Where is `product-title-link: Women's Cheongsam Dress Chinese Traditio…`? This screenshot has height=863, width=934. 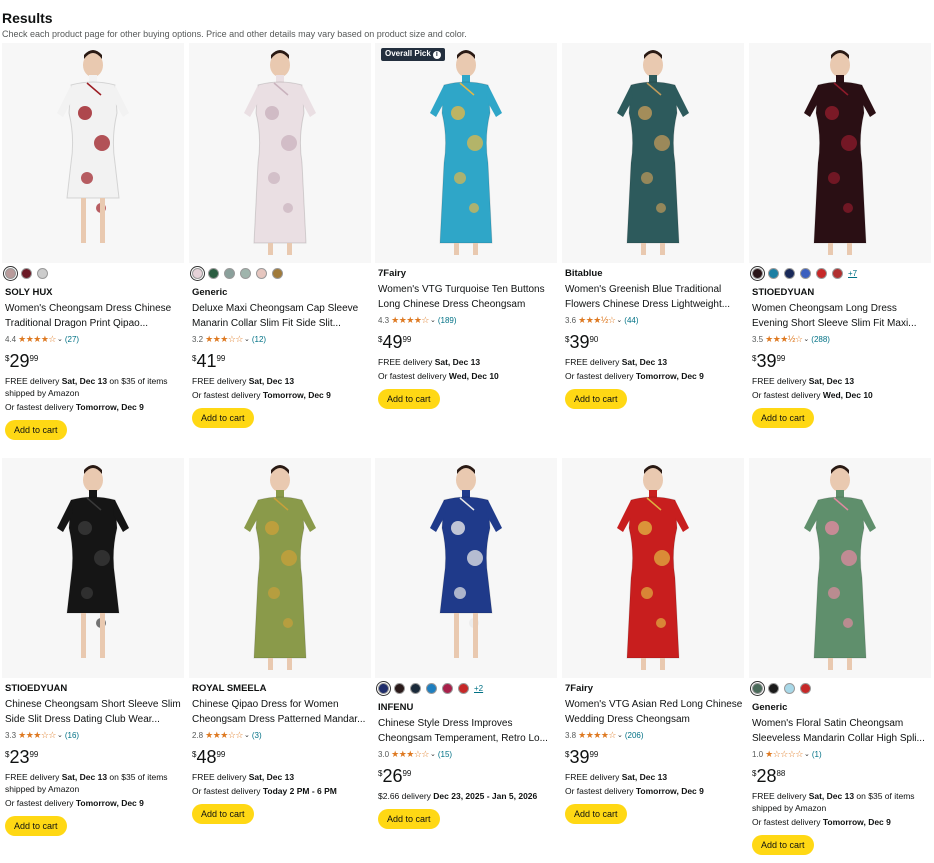
product-title-link: Women's Cheongsam Dress Chinese Traditio… is located at coordinates (94, 316).